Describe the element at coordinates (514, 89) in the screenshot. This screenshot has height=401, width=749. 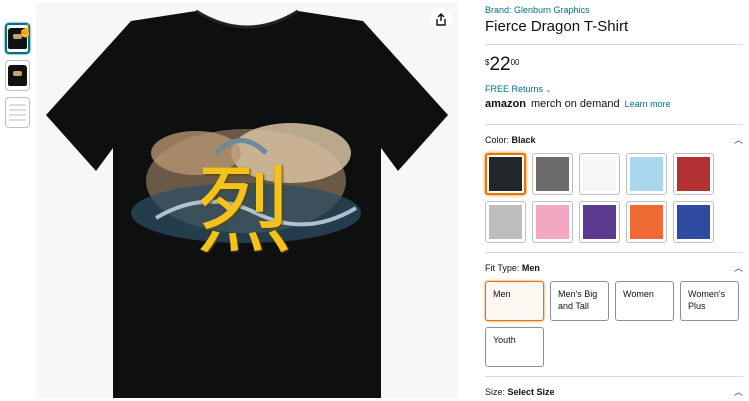
I see `free-returns-label: FREE Returns` at that location.